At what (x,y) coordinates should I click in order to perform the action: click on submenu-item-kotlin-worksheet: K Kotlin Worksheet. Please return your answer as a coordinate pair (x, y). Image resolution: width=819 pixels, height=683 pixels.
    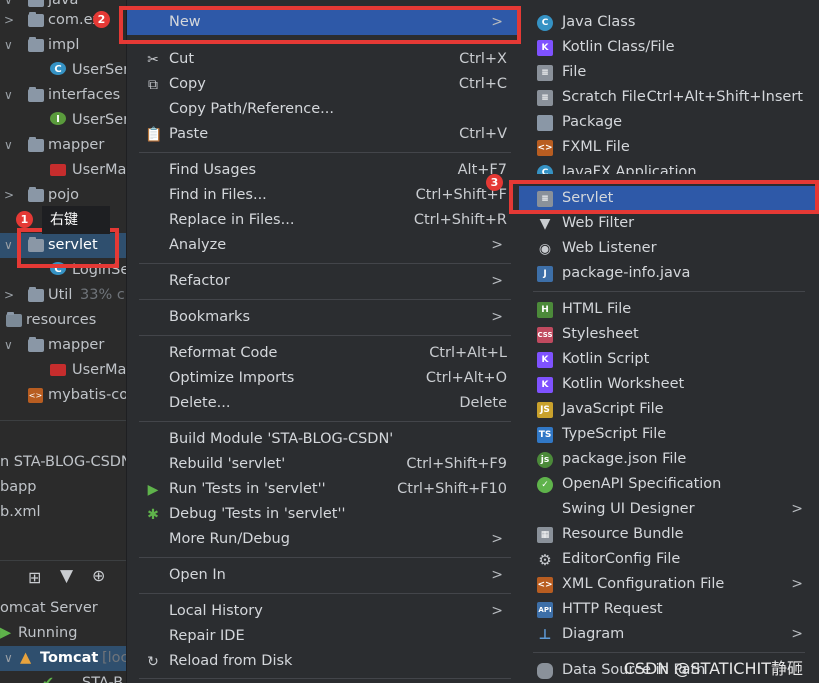
    Looking at the image, I should click on (669, 384).